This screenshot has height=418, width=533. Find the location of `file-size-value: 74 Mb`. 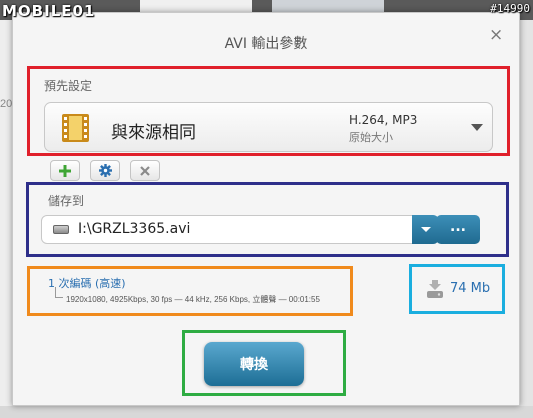

file-size-value: 74 Mb is located at coordinates (470, 288).